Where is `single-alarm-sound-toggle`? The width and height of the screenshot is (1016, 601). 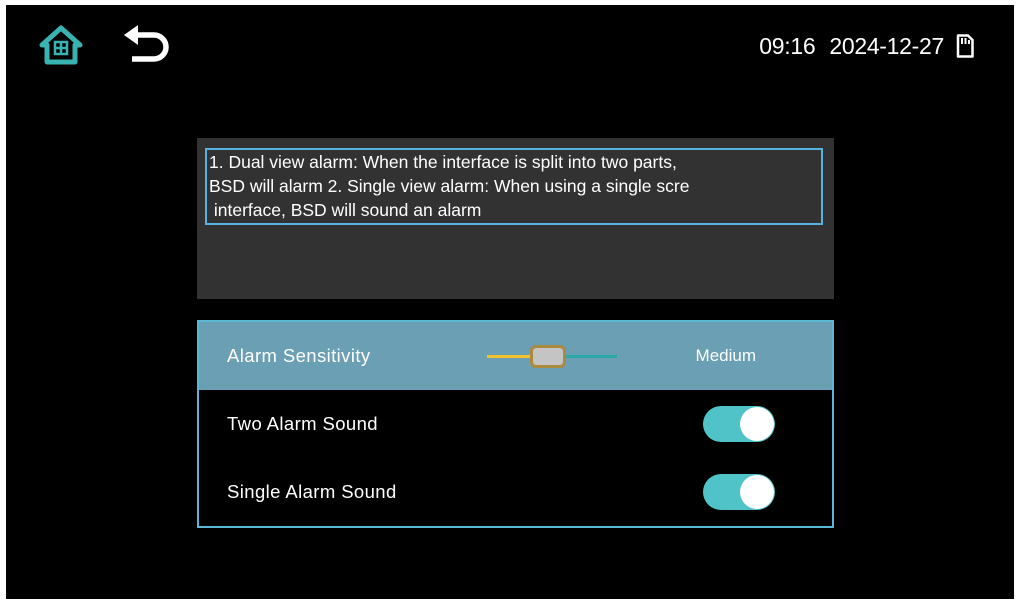
single-alarm-sound-toggle is located at coordinates (739, 492).